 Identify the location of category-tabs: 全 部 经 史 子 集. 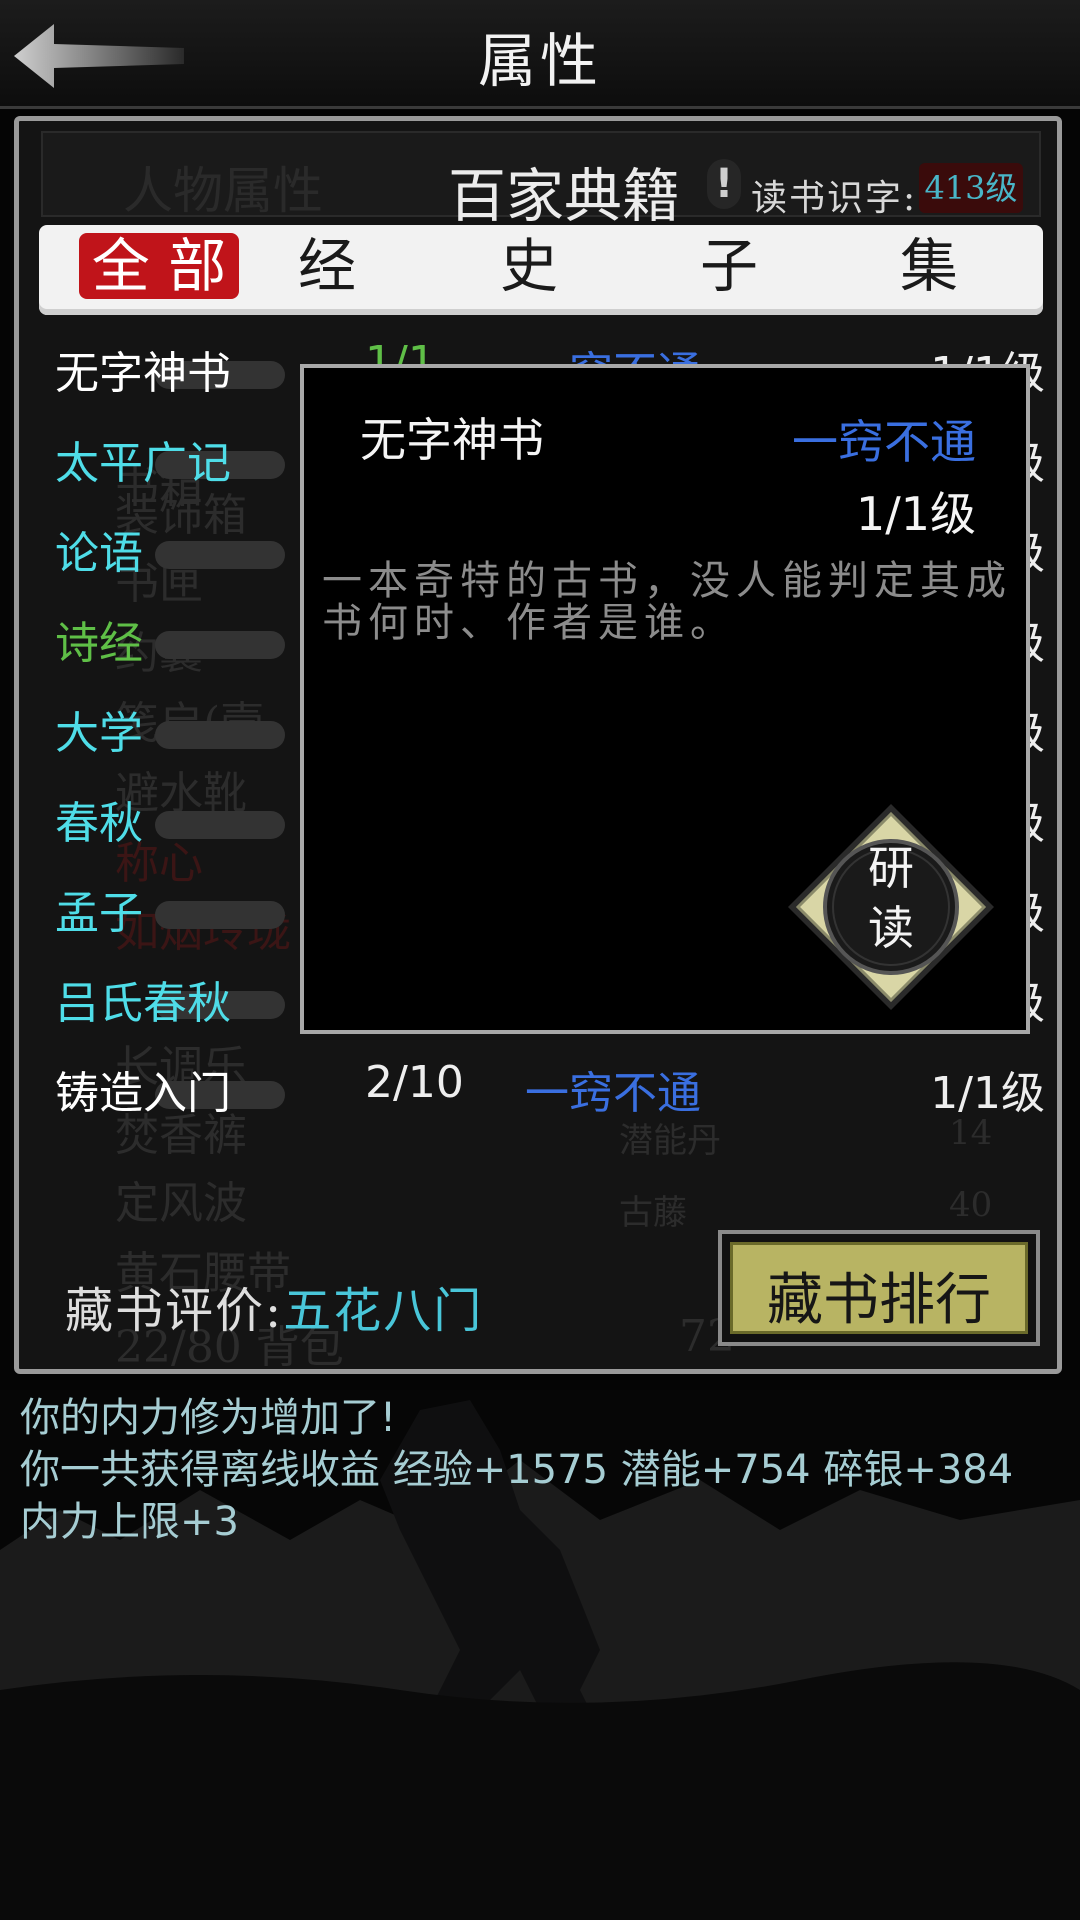
(541, 270).